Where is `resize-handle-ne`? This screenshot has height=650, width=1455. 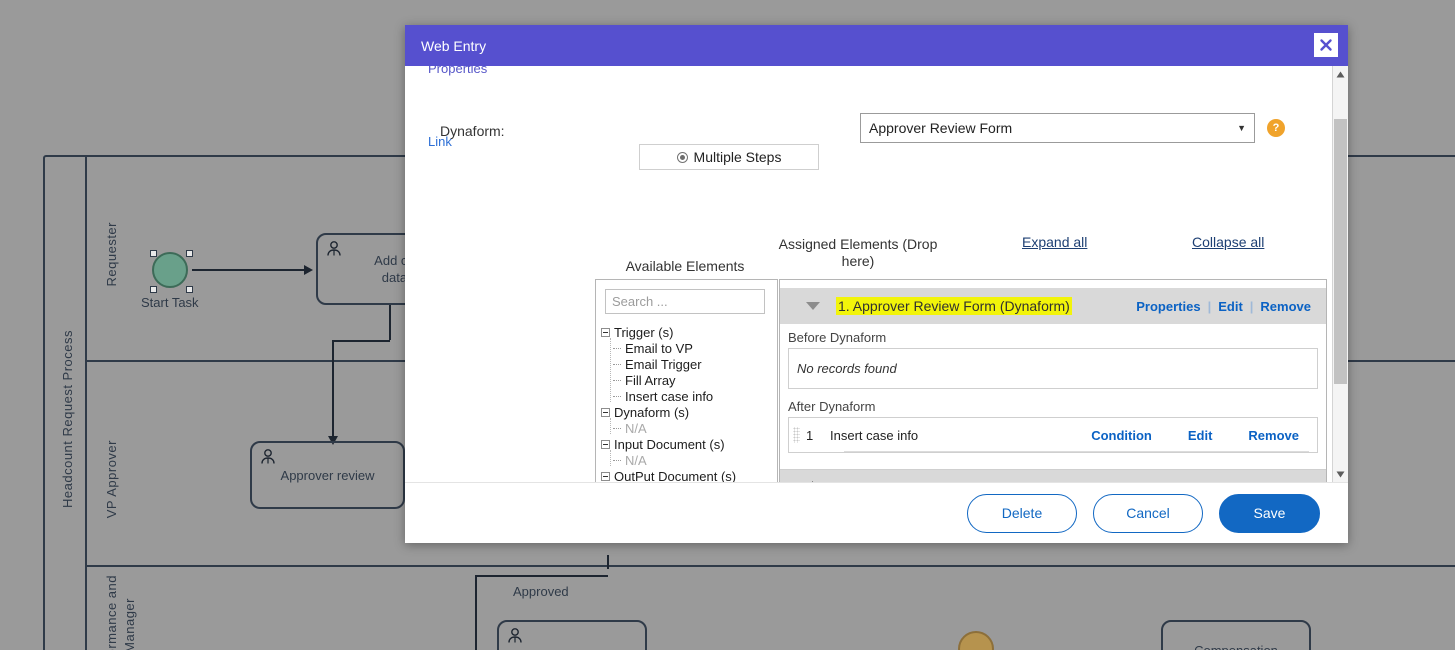
resize-handle-ne is located at coordinates (189, 253).